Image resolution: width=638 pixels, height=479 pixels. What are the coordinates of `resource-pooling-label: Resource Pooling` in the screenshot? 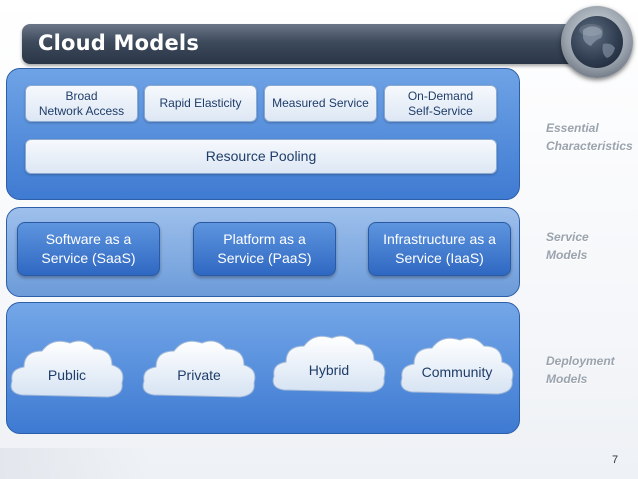 It's located at (261, 156).